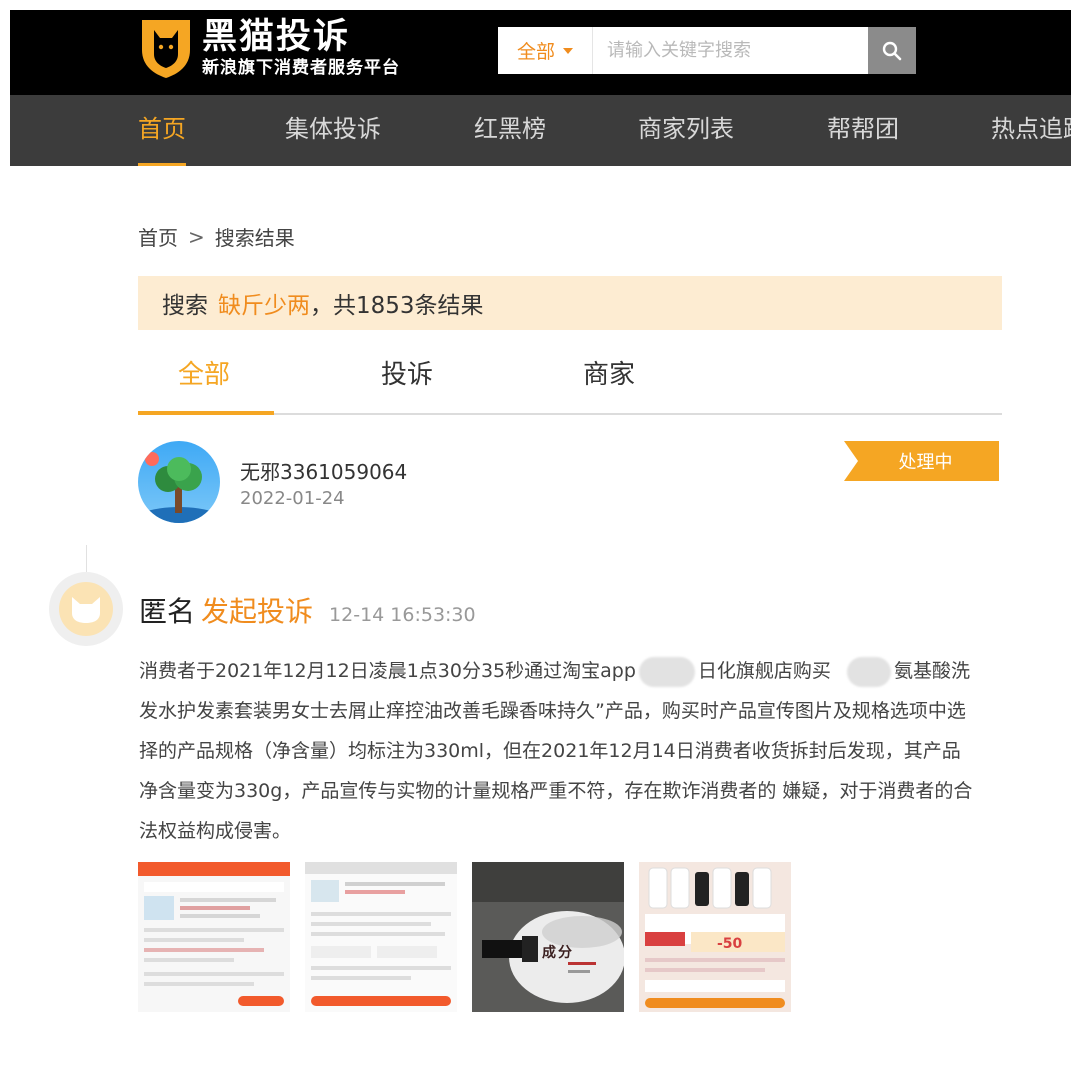 Image resolution: width=1080 pixels, height=1080 pixels. What do you see at coordinates (167, 611) in the screenshot?
I see `event-actor: 匿名` at bounding box center [167, 611].